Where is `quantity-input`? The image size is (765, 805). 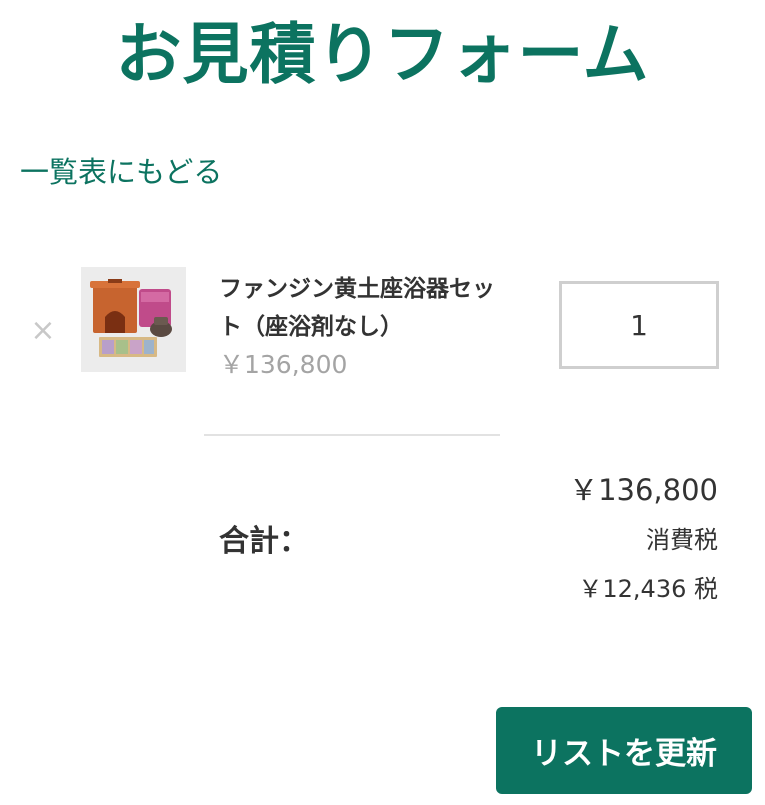 quantity-input is located at coordinates (639, 325).